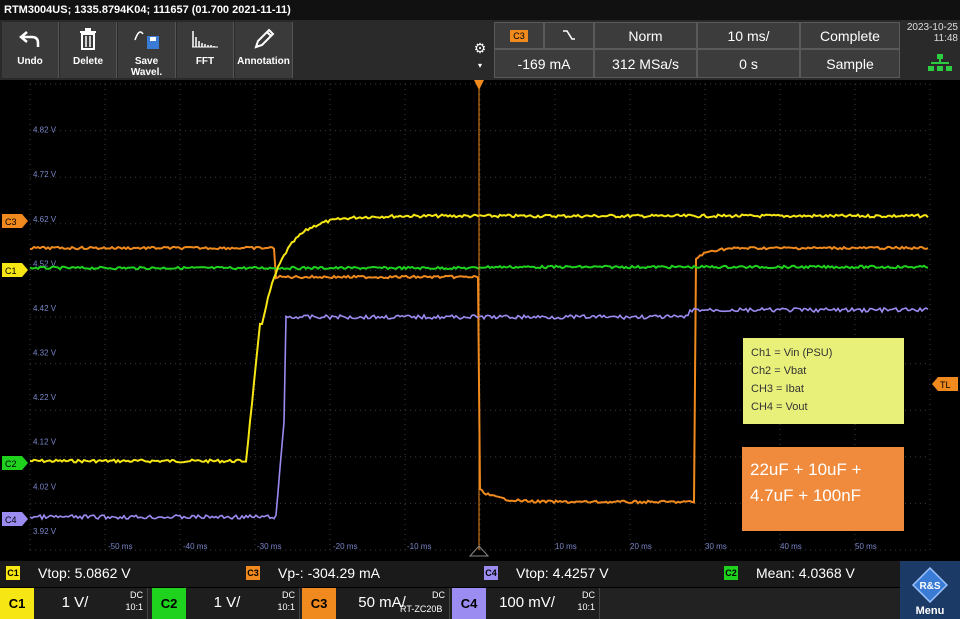  I want to click on measurement-value: Vtop: 5.0862 V, so click(84, 573).